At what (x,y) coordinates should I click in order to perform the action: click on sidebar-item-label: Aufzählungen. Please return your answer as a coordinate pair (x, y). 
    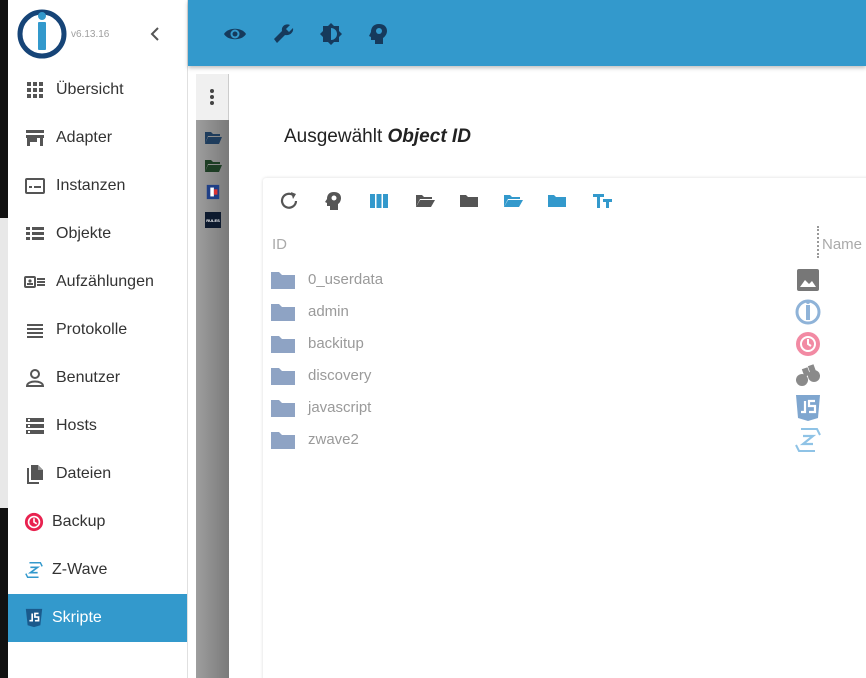
    Looking at the image, I should click on (105, 281).